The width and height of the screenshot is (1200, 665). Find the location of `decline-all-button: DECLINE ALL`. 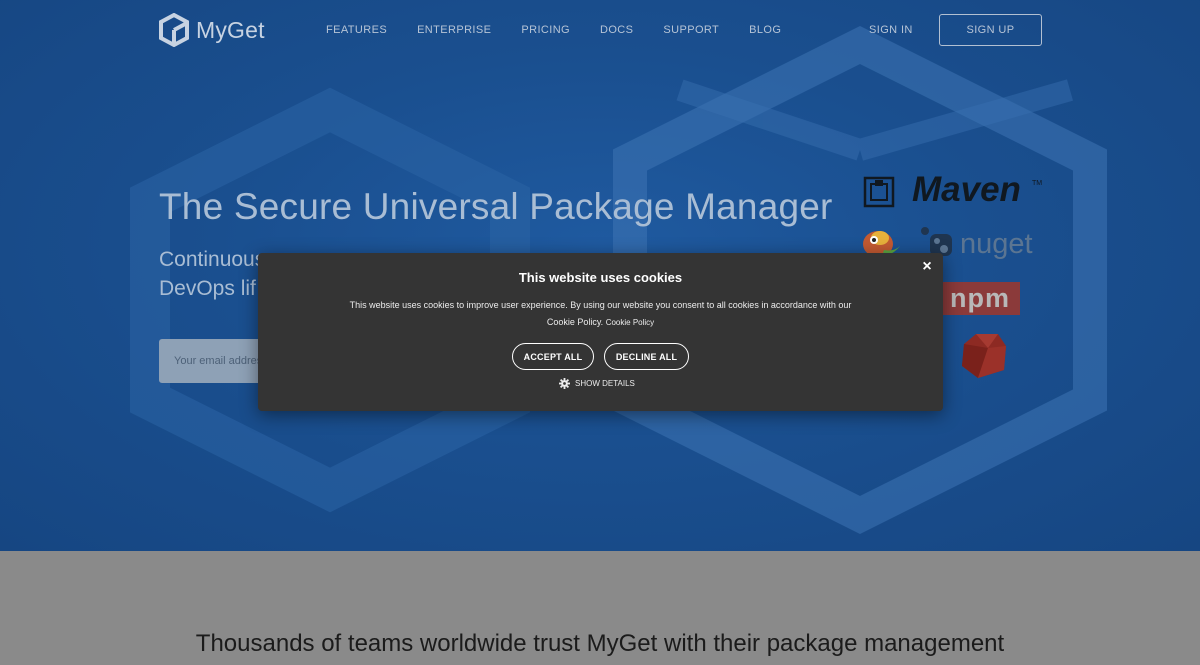

decline-all-button: DECLINE ALL is located at coordinates (646, 356).